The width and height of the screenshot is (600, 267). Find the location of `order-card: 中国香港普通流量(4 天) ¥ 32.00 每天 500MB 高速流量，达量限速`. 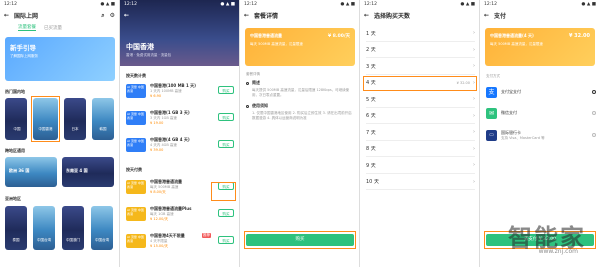

order-card: 中国香港普通流量(4 天) ¥ 32.00 每天 500MB 高速流量，达量限速 is located at coordinates (540, 47).